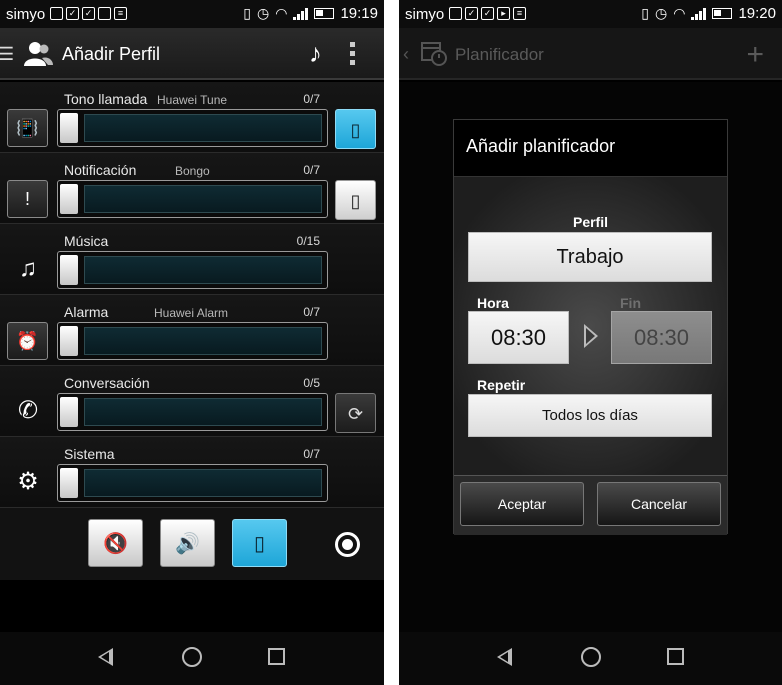 This screenshot has width=782, height=685. I want to click on notification-icons: ✓ ✓ ≡, so click(88, 13).